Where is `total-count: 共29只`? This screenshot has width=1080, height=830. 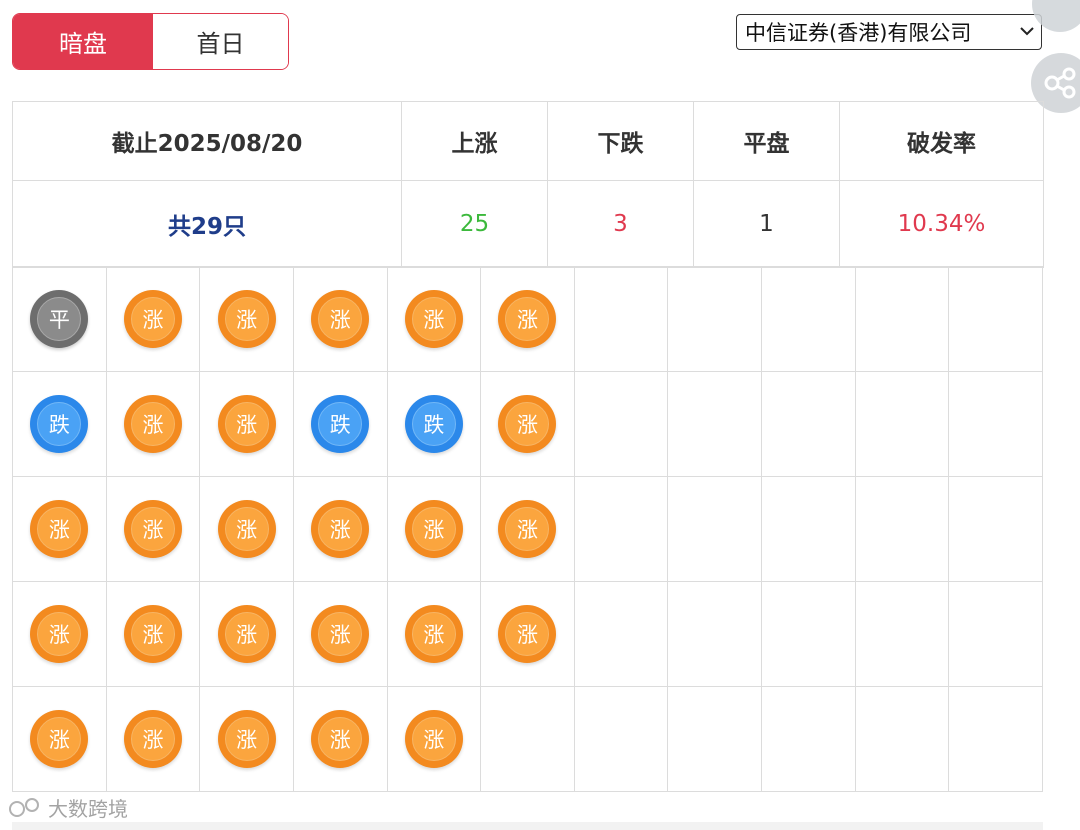 total-count: 共29只 is located at coordinates (207, 224).